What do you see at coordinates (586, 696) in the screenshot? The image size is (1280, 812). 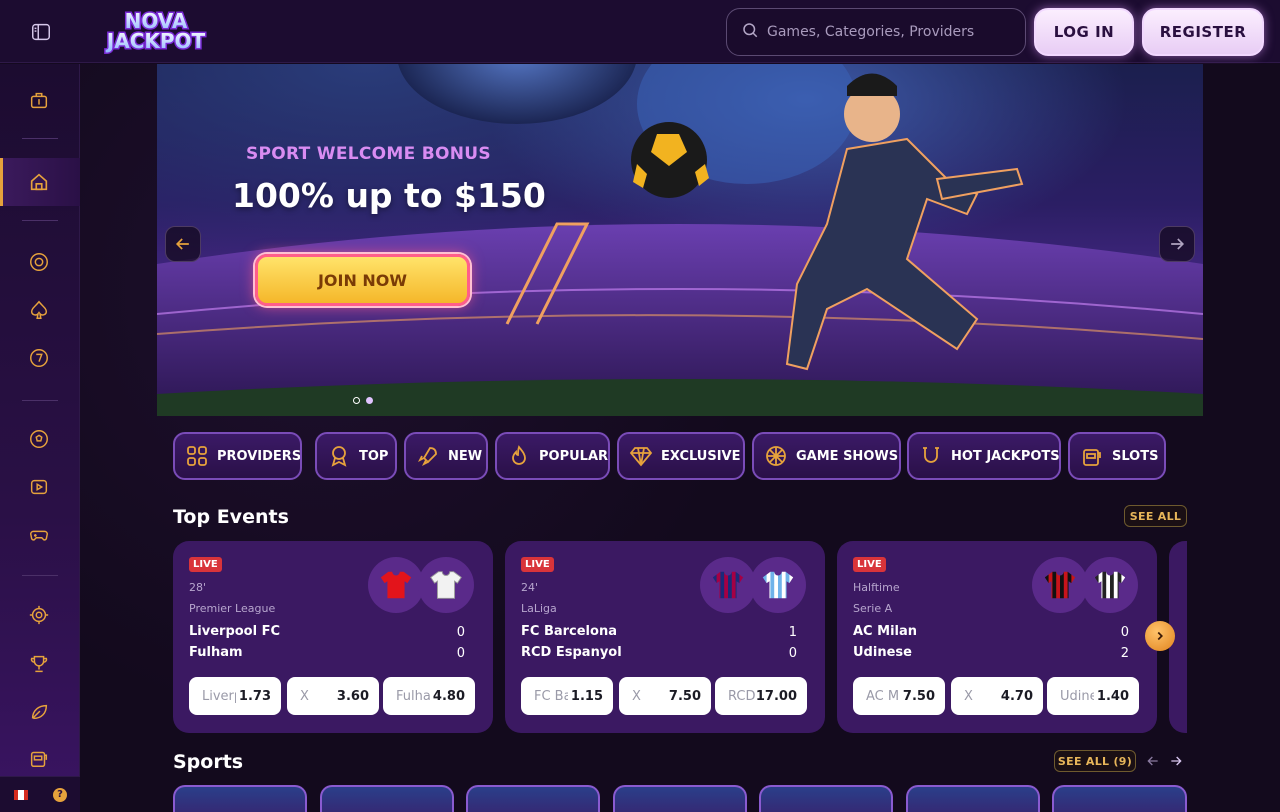 I see `odds-value: 1.15` at bounding box center [586, 696].